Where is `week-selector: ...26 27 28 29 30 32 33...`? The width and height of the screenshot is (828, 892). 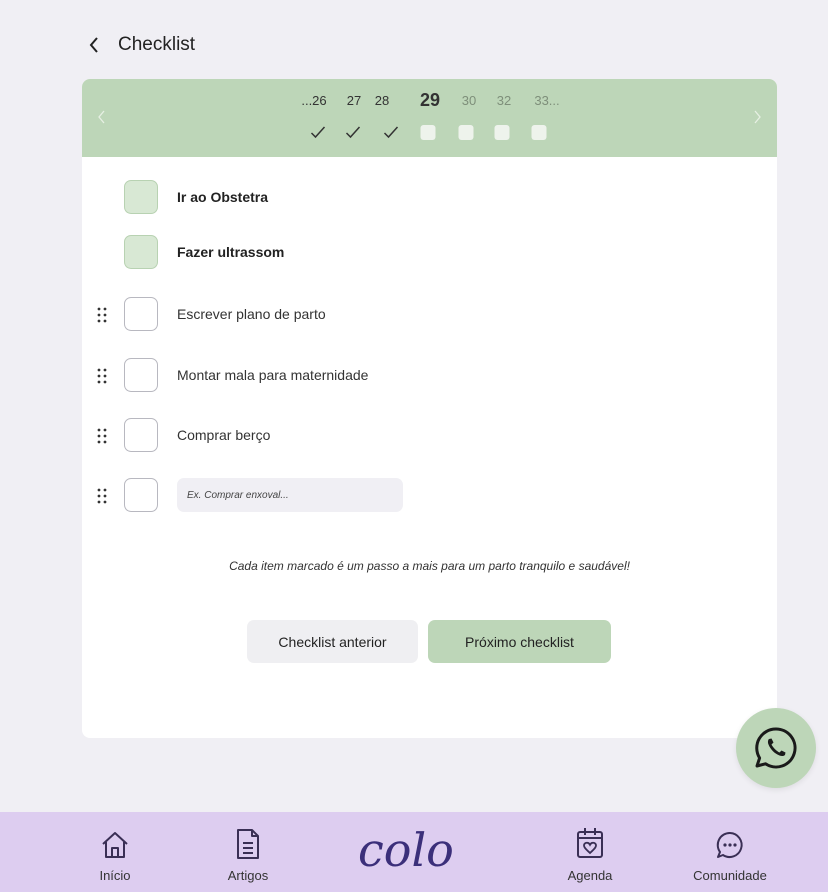 week-selector: ...26 27 28 29 30 32 33... is located at coordinates (429, 118).